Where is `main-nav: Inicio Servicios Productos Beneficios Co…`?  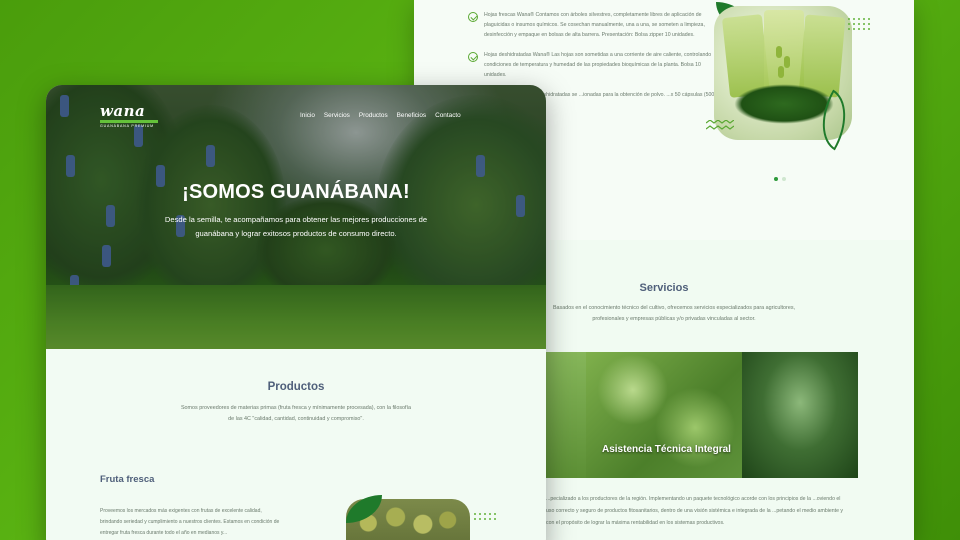
main-nav: Inicio Servicios Productos Beneficios Co… is located at coordinates (380, 115).